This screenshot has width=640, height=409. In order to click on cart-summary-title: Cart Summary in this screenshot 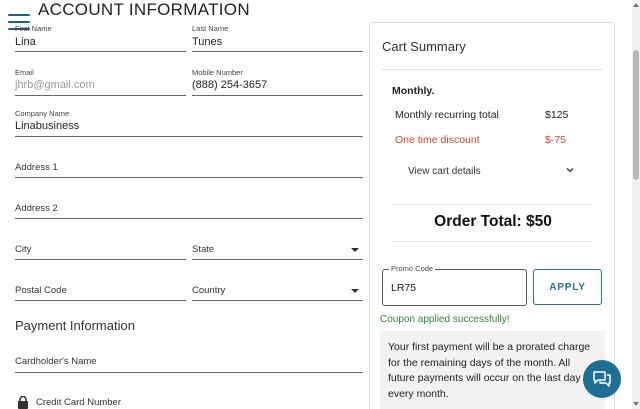, I will do `click(424, 46)`.